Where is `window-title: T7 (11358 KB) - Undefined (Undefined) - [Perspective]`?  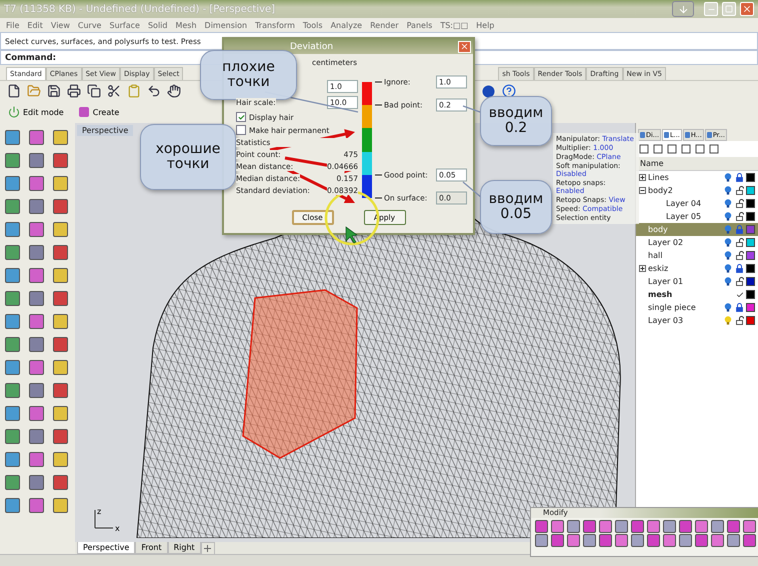 window-title: T7 (11358 KB) - Undefined (Undefined) - [Perspective] is located at coordinates (140, 9).